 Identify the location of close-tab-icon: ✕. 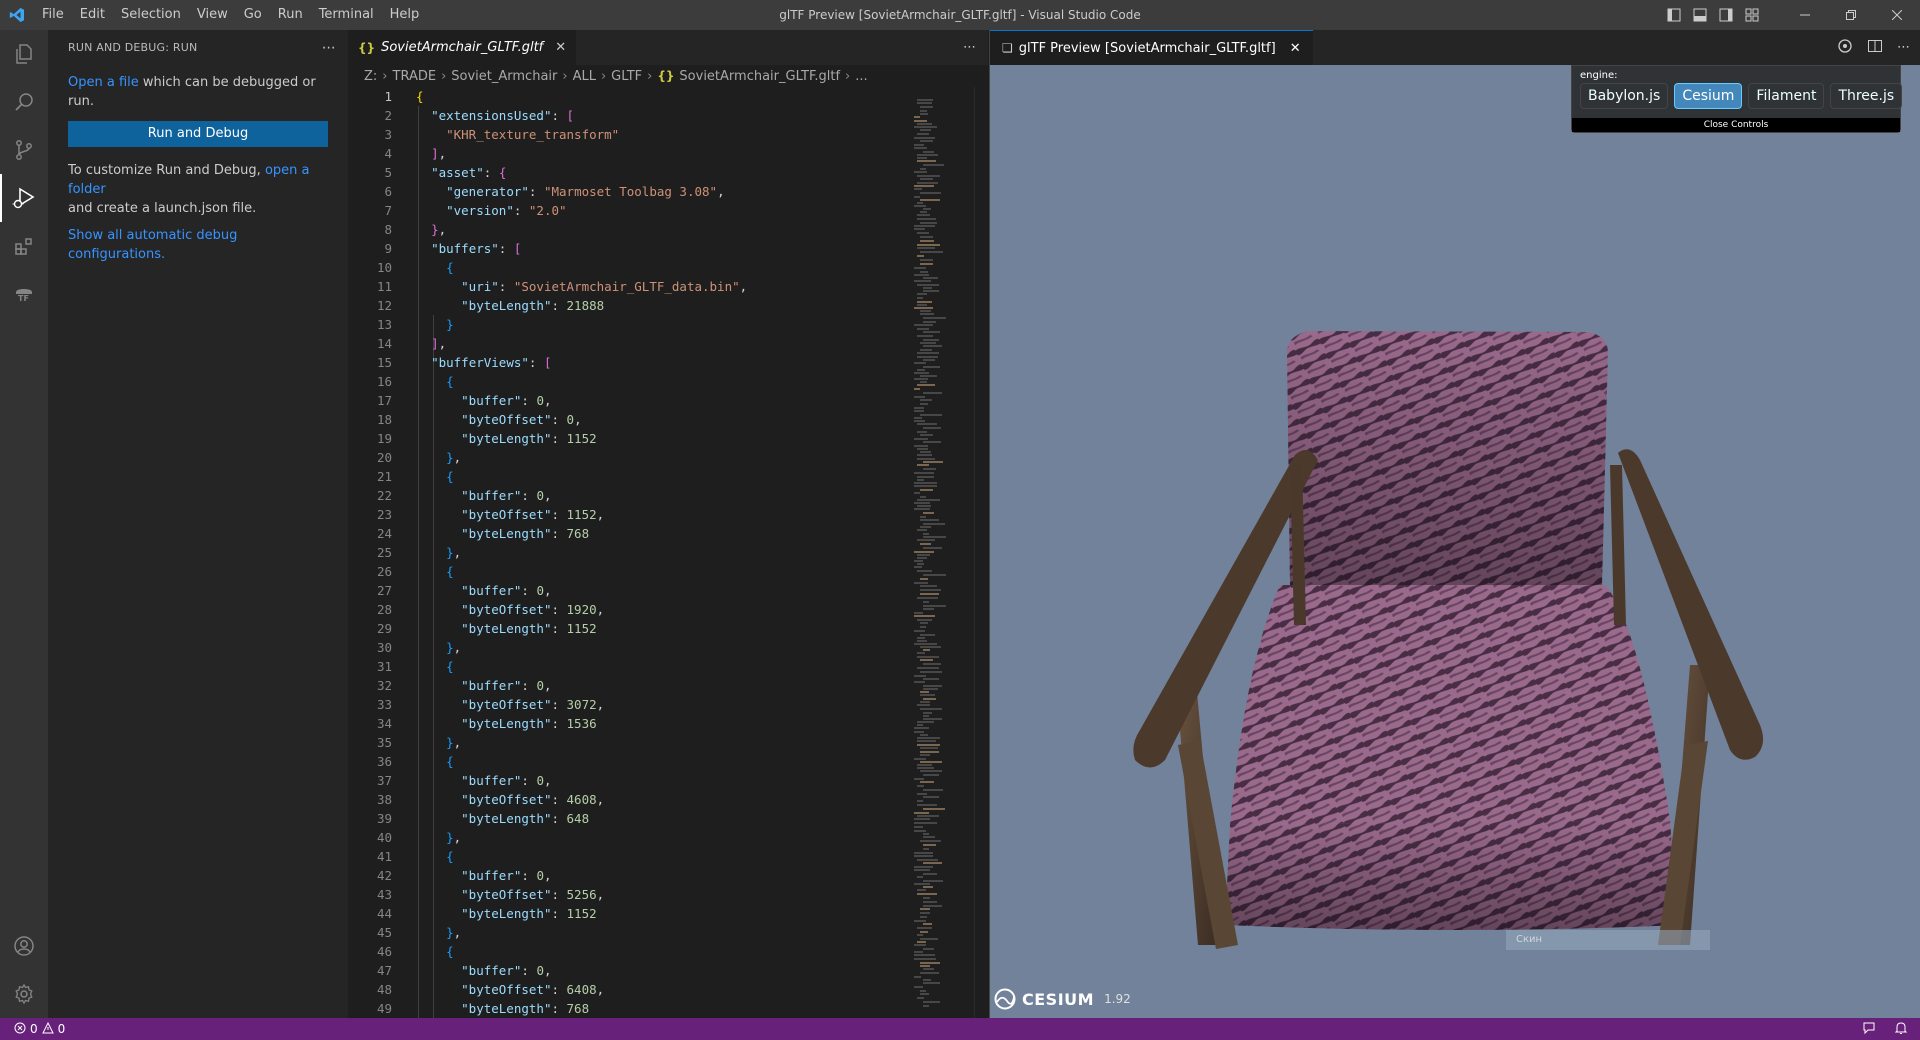
(560, 47).